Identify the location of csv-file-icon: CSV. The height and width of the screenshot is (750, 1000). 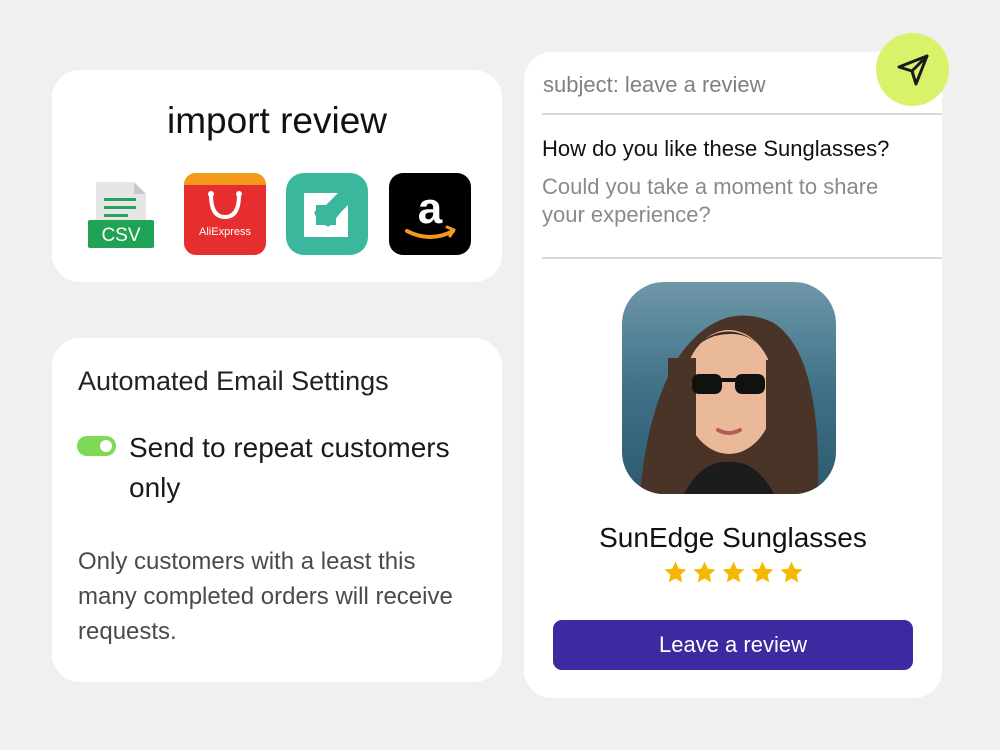
(122, 214).